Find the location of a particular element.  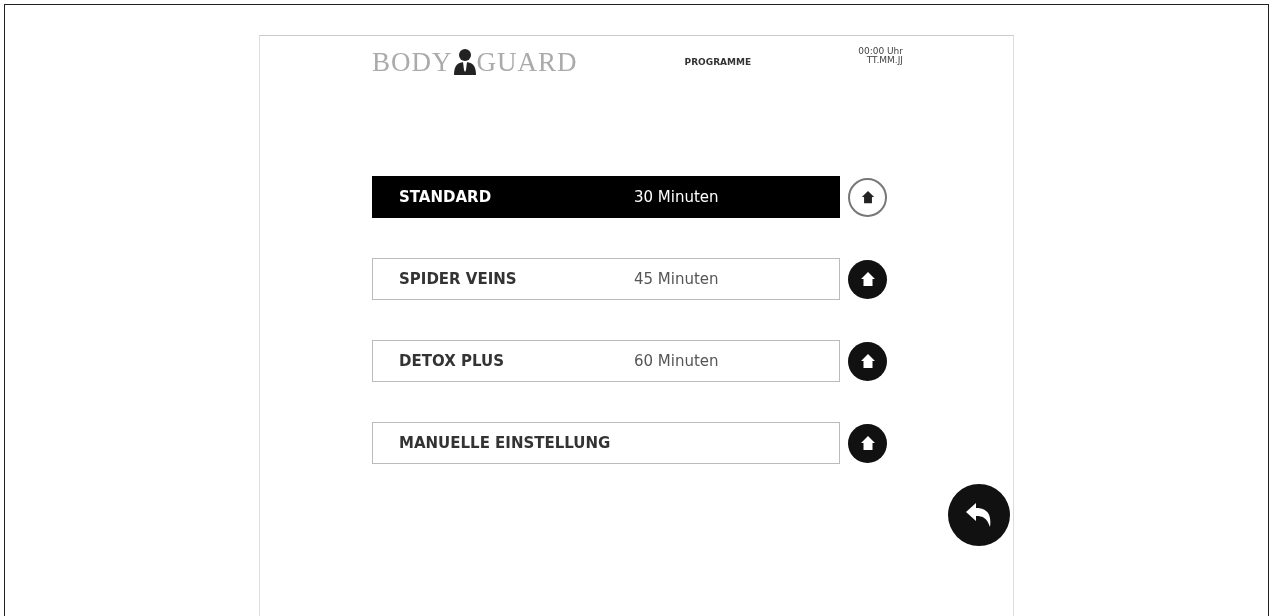

time-text: 00:00 Uhr is located at coordinates (880, 51).